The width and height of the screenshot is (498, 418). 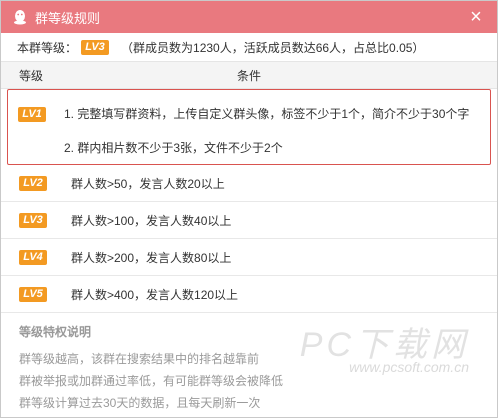 I want to click on condition-line: 群人数>200，发言人数80以上, so click(x=151, y=257).